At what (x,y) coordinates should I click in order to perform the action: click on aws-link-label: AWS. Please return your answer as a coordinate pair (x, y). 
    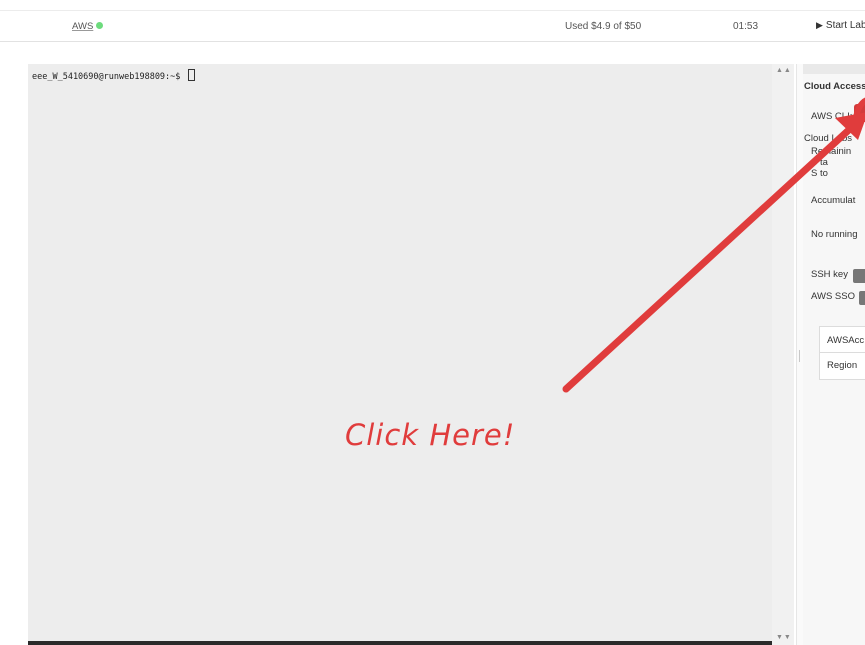
    Looking at the image, I should click on (82, 26).